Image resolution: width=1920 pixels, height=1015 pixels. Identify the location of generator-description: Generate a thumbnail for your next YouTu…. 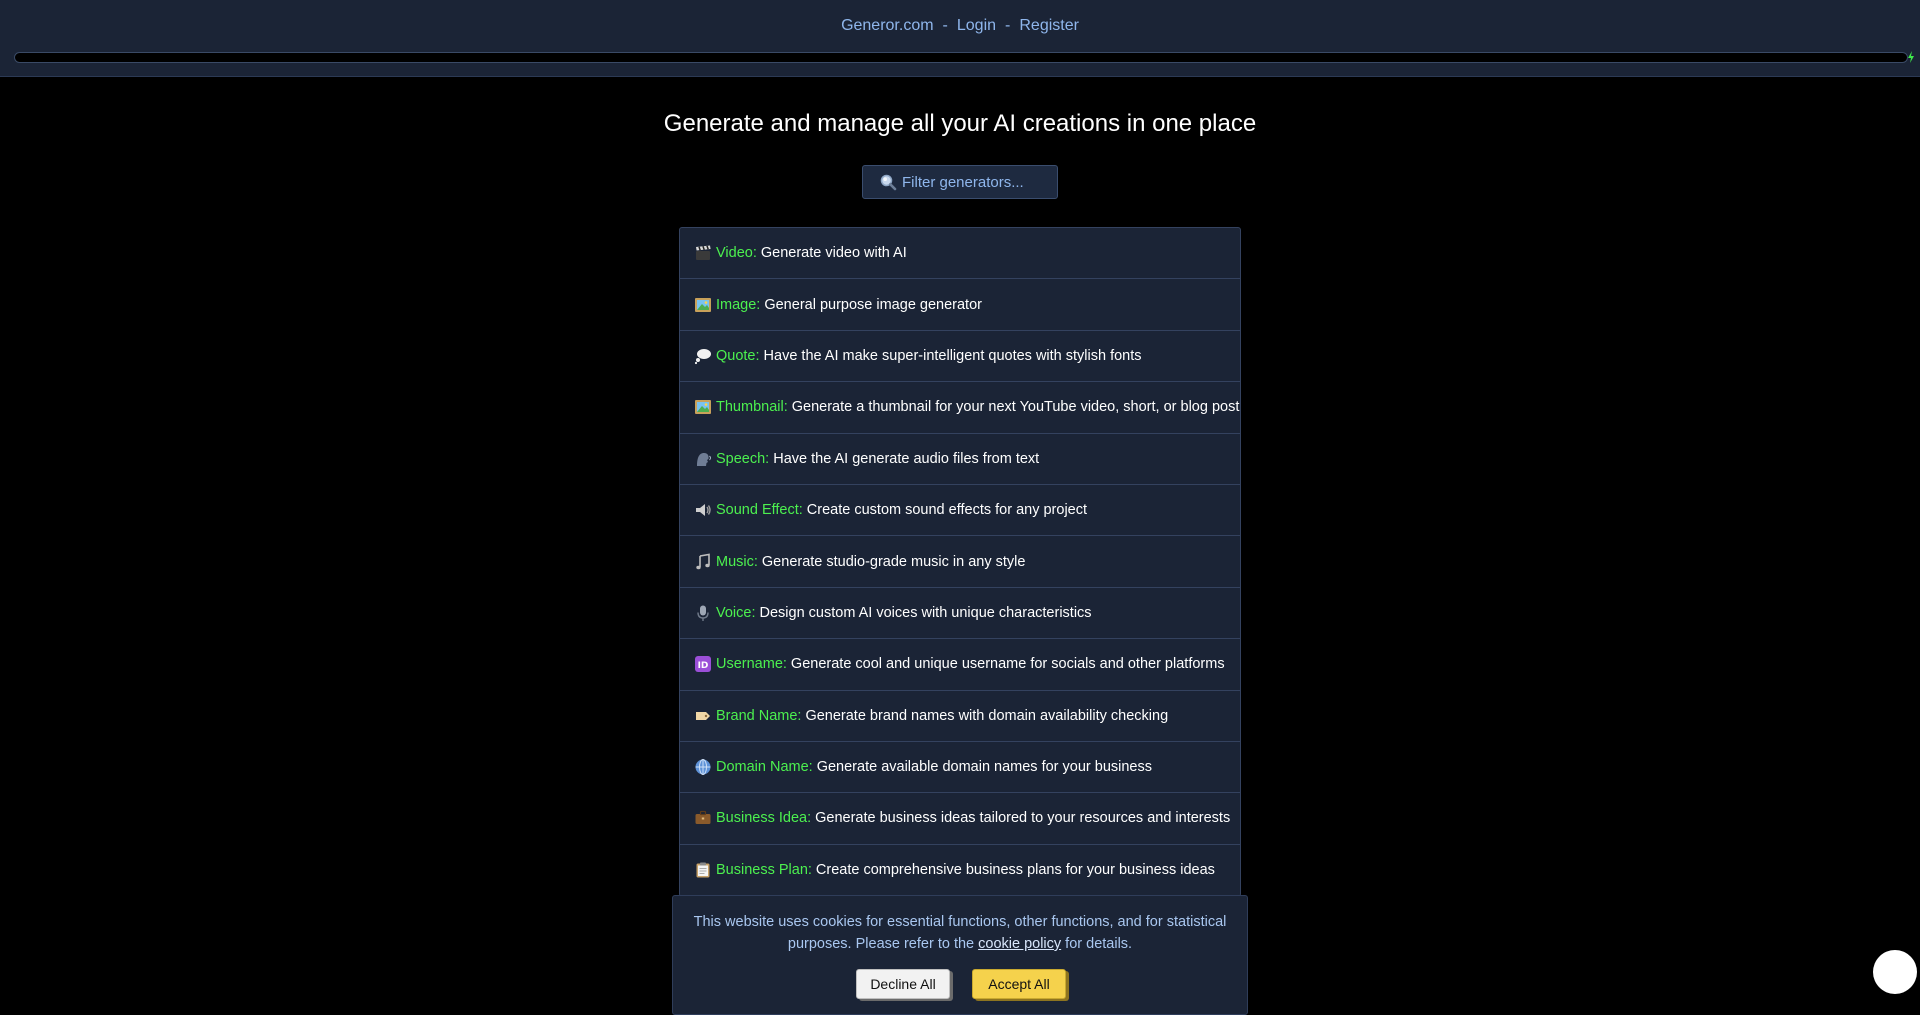
(1015, 407).